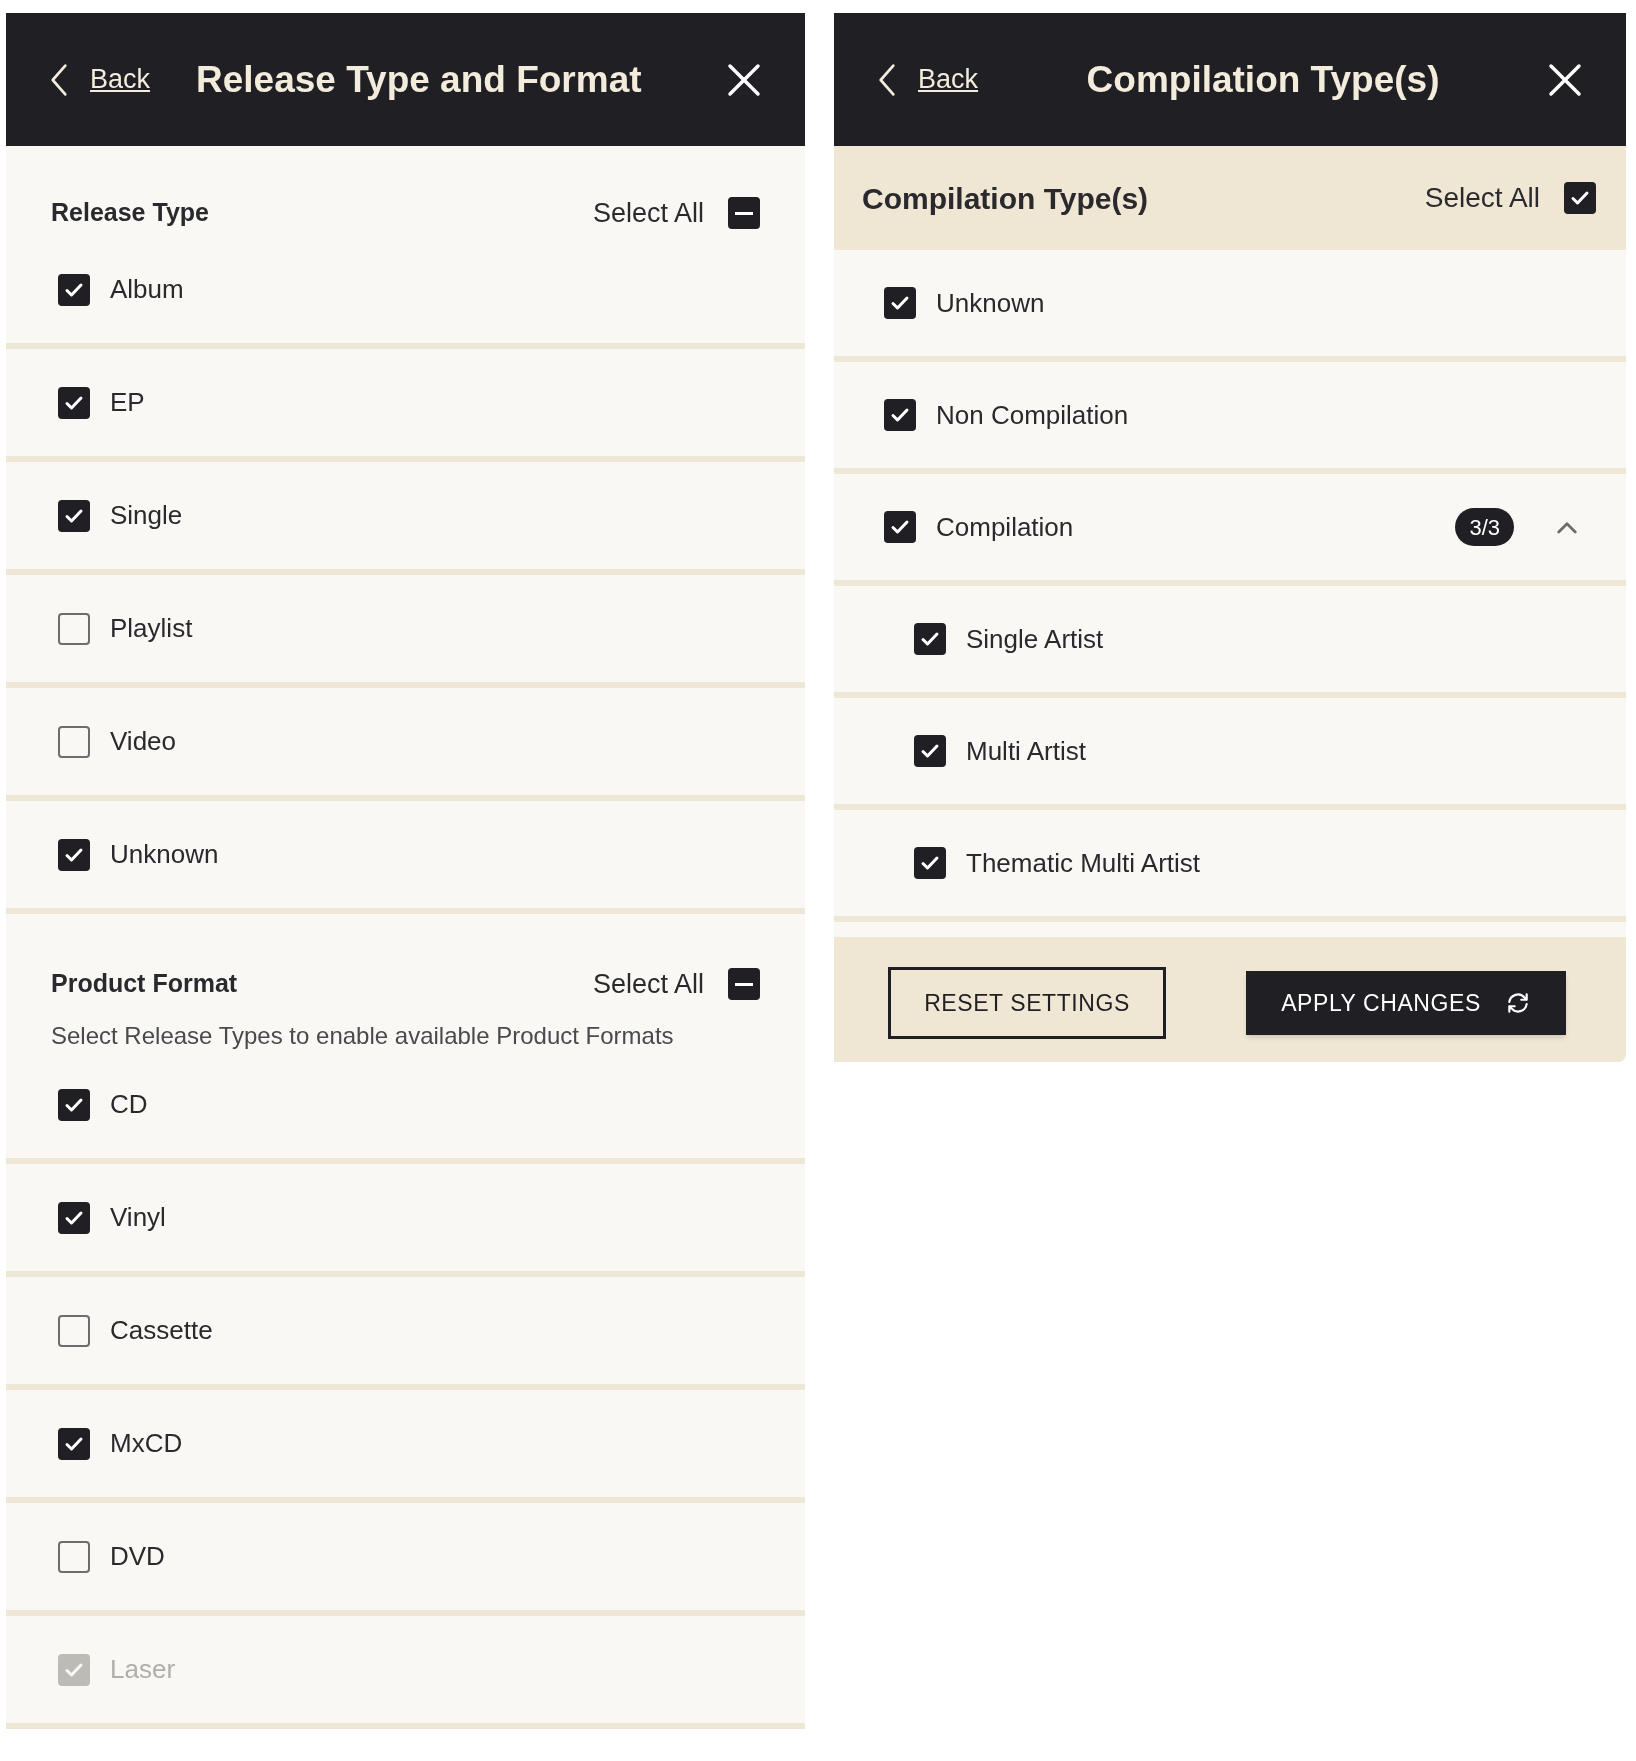 This screenshot has width=1636, height=1761. Describe the element at coordinates (1083, 863) in the screenshot. I see `option-label: Thematic Multi Artist` at that location.